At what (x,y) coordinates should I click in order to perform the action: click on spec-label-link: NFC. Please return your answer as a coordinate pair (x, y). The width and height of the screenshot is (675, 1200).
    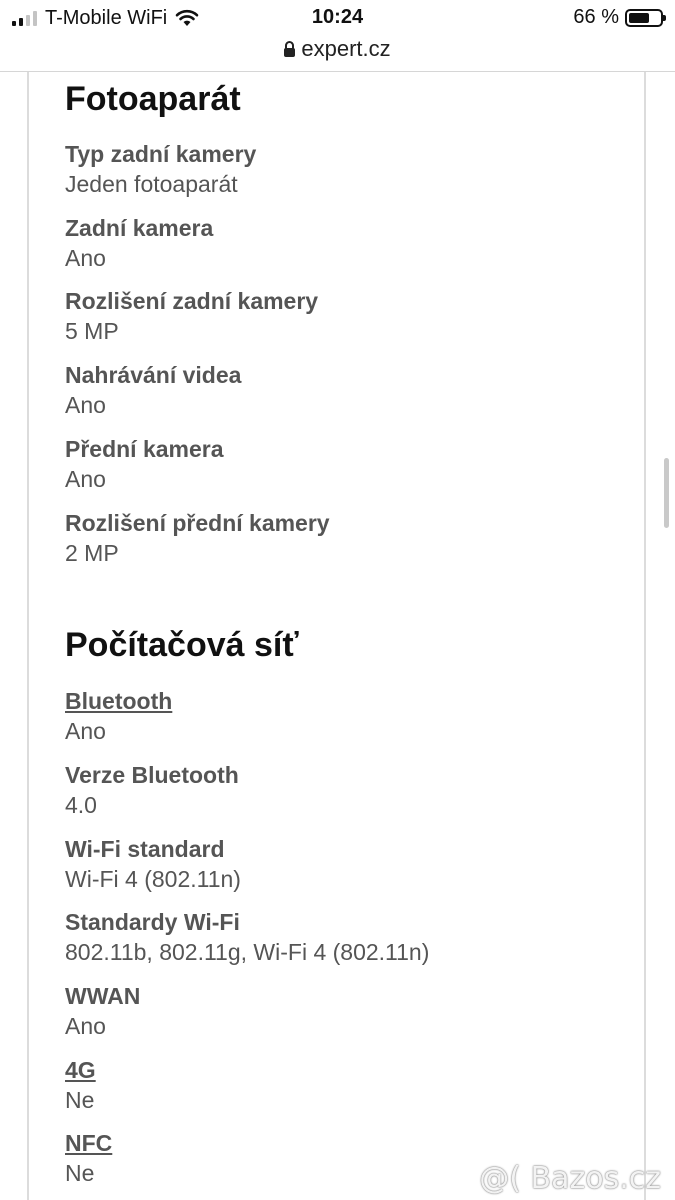
    Looking at the image, I should click on (88, 1143).